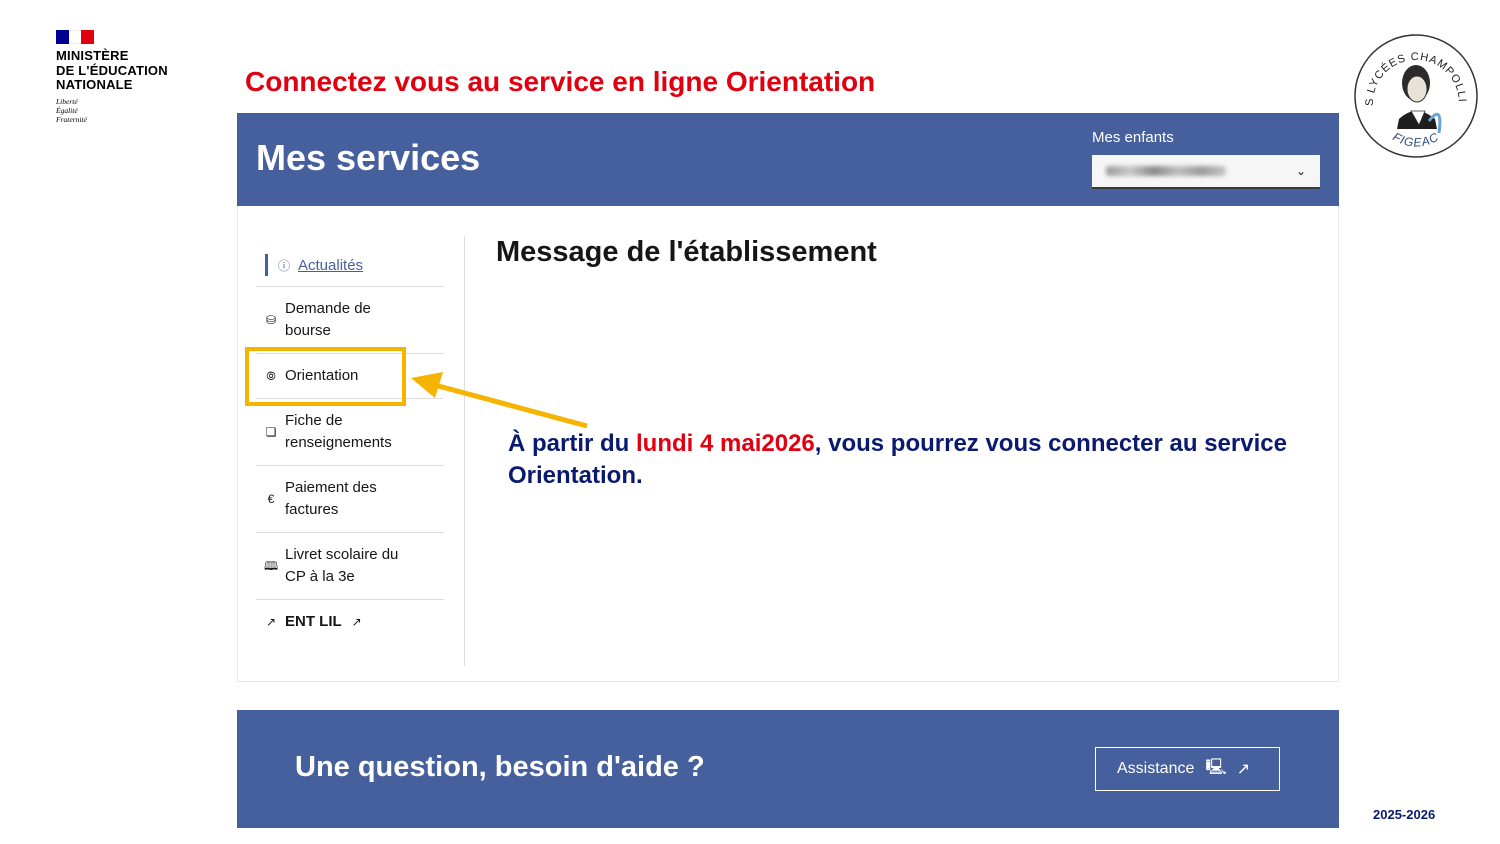  What do you see at coordinates (368, 157) in the screenshot?
I see `page-title: Mes services` at bounding box center [368, 157].